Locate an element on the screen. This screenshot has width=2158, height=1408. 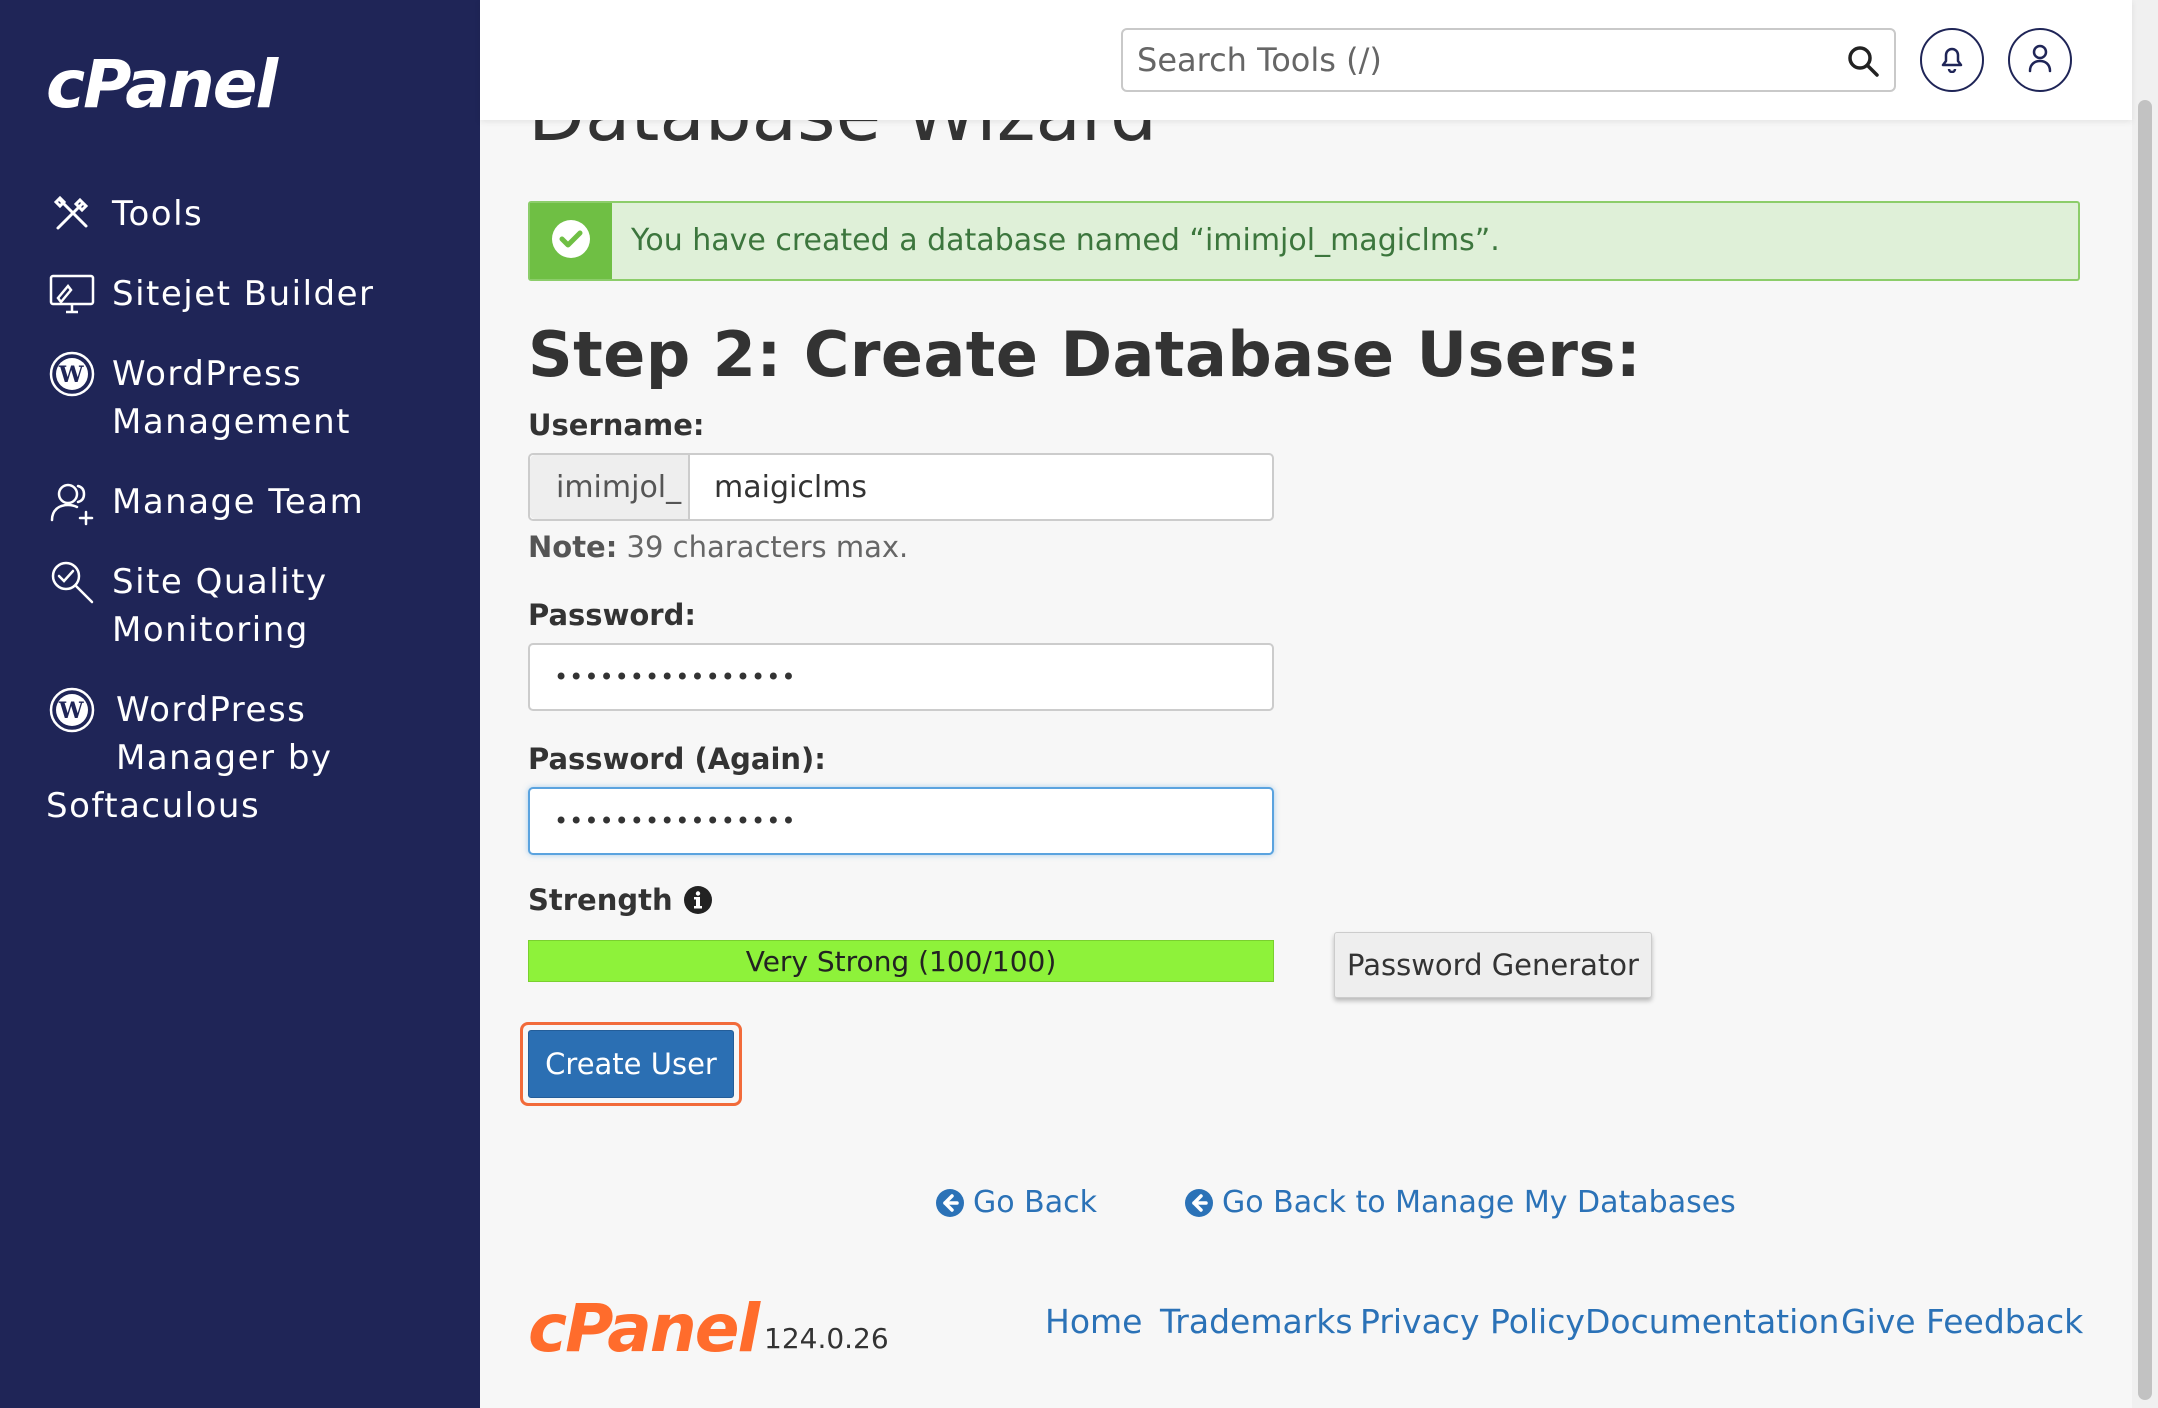
tools-icon is located at coordinates (72, 214).